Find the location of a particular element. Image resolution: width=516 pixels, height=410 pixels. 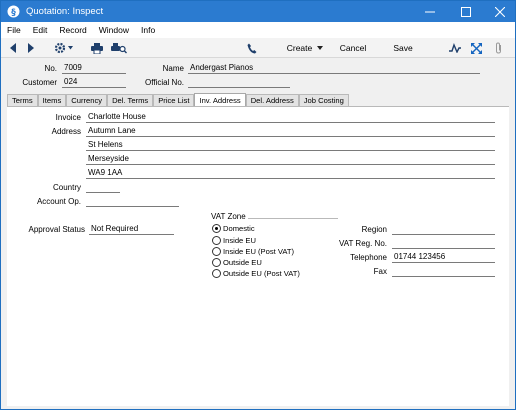

tab-inv-address: Inv. Address is located at coordinates (220, 100).